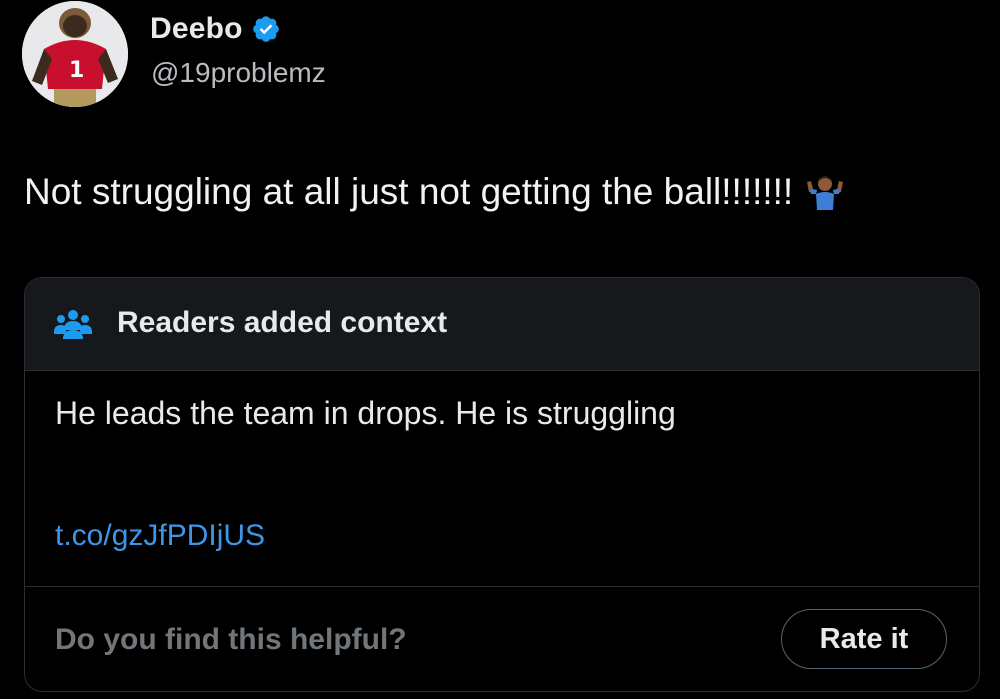  Describe the element at coordinates (196, 29) in the screenshot. I see `author-name-text: Deebo` at that location.